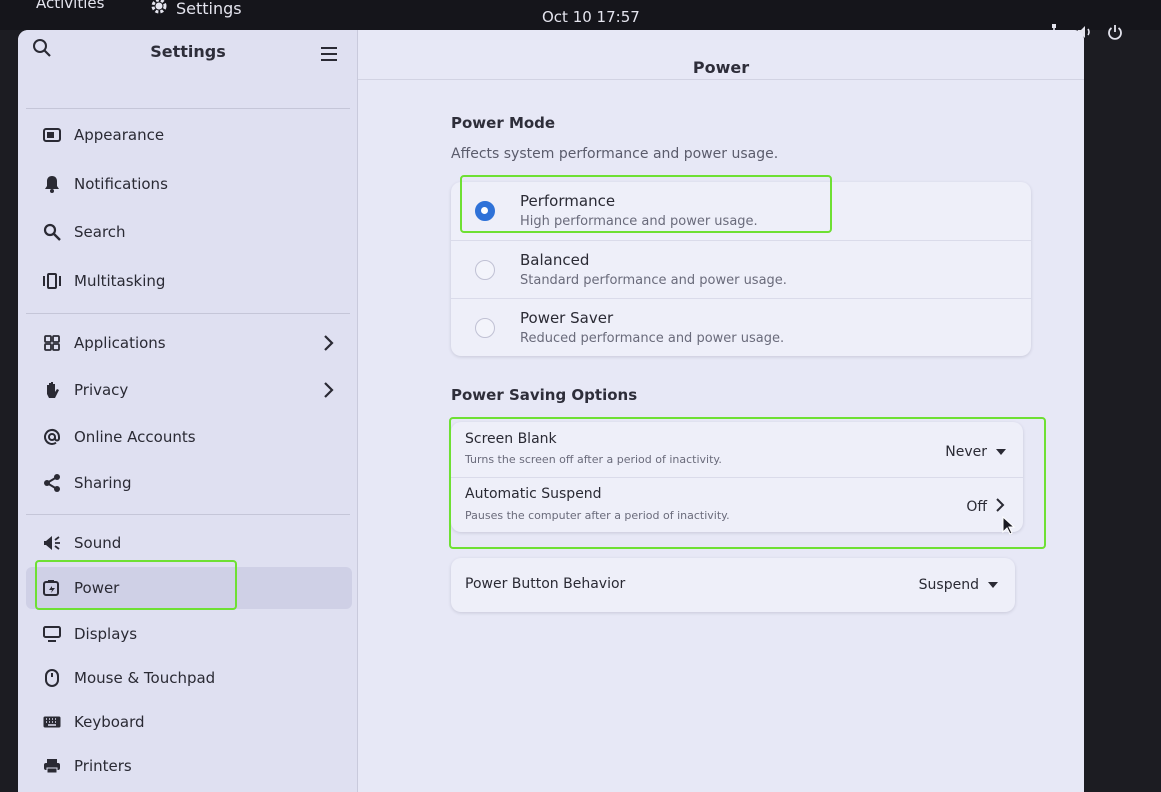 This screenshot has height=792, width=1161. Describe the element at coordinates (189, 232) in the screenshot. I see `sidebar-item-search: Search` at that location.